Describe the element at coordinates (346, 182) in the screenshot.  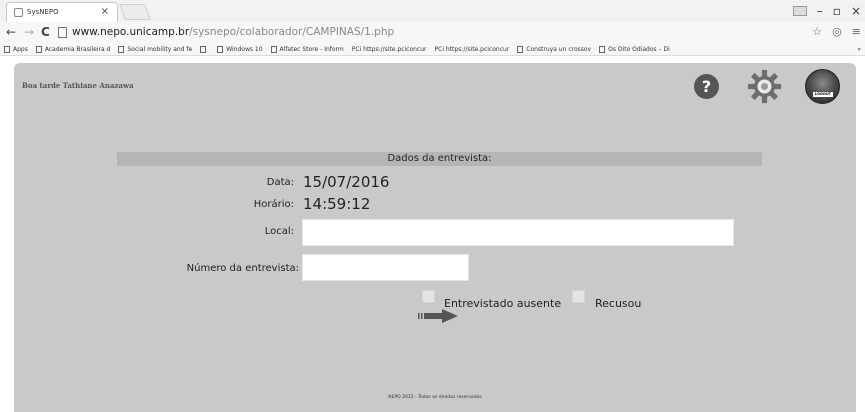
I see `date-value: 15/07/2016` at that location.